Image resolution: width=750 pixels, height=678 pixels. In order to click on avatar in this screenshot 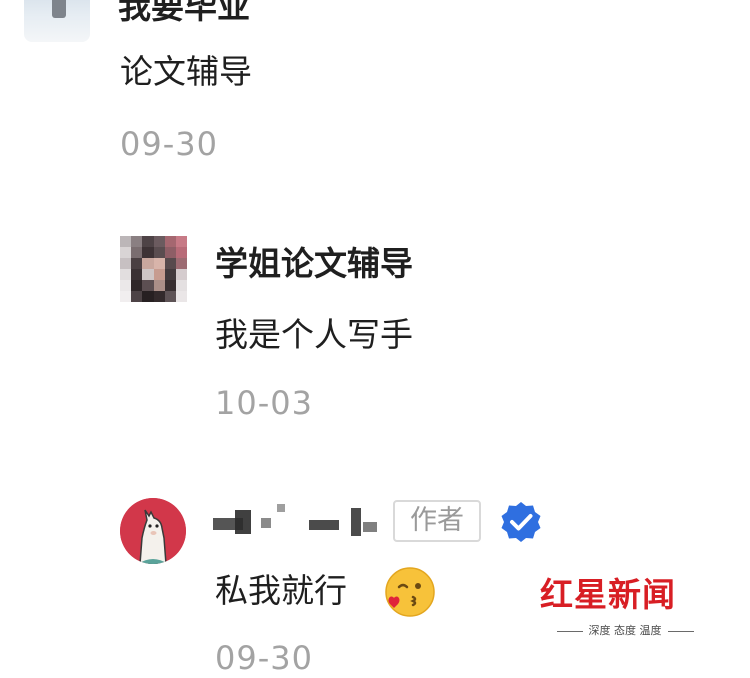, I will do `click(57, 21)`.